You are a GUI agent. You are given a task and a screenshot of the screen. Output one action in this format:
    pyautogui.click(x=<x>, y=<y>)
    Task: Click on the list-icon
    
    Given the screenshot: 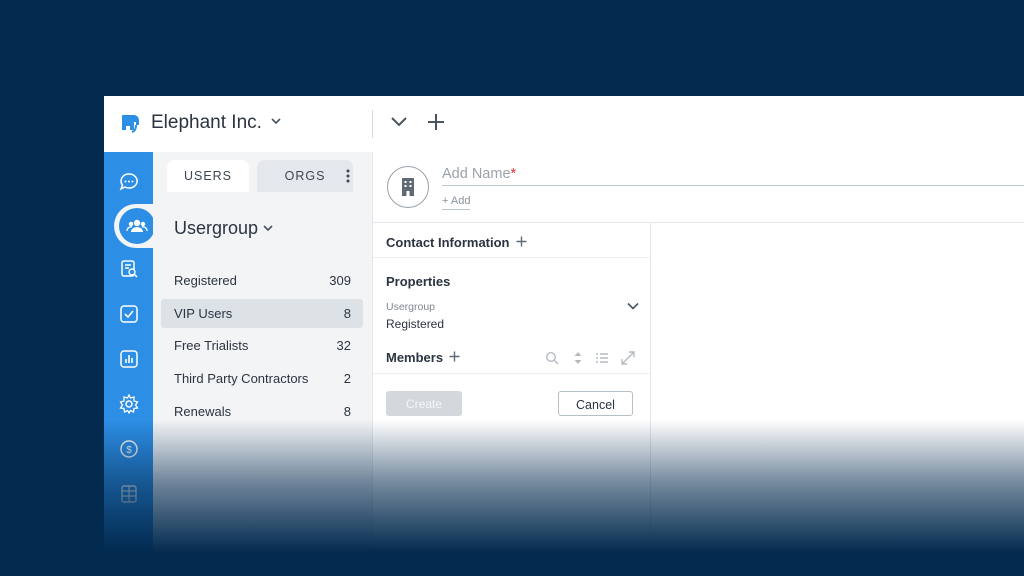 What is the action you would take?
    pyautogui.click(x=602, y=358)
    